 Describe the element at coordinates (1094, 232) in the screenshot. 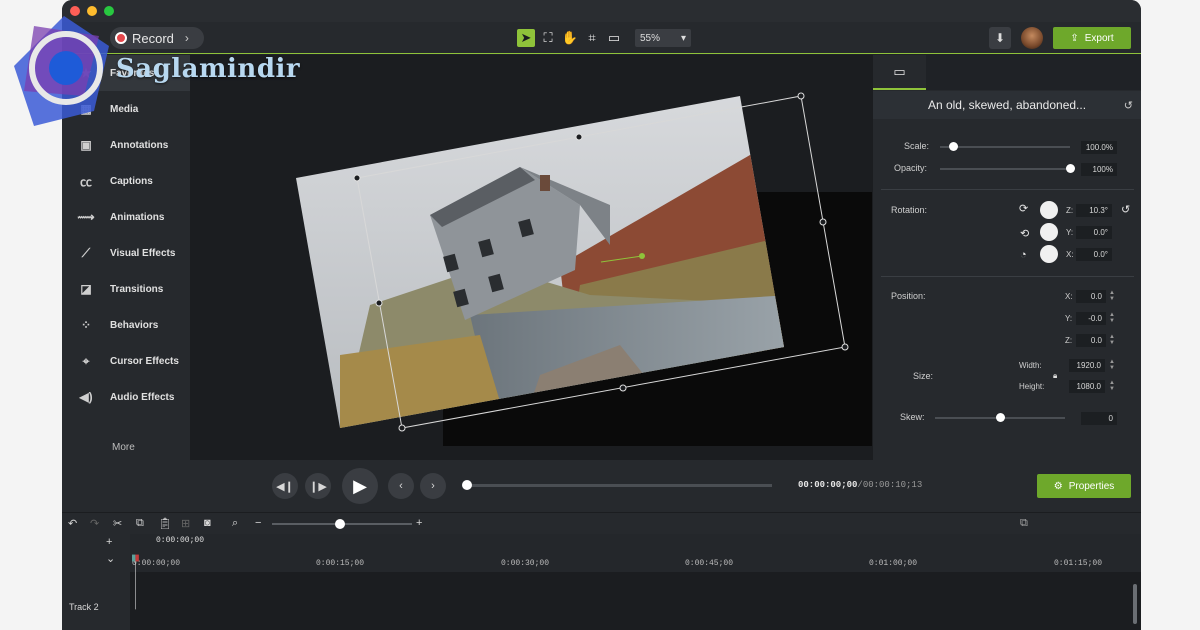

I see `rotation-y-field: 0.0°` at that location.